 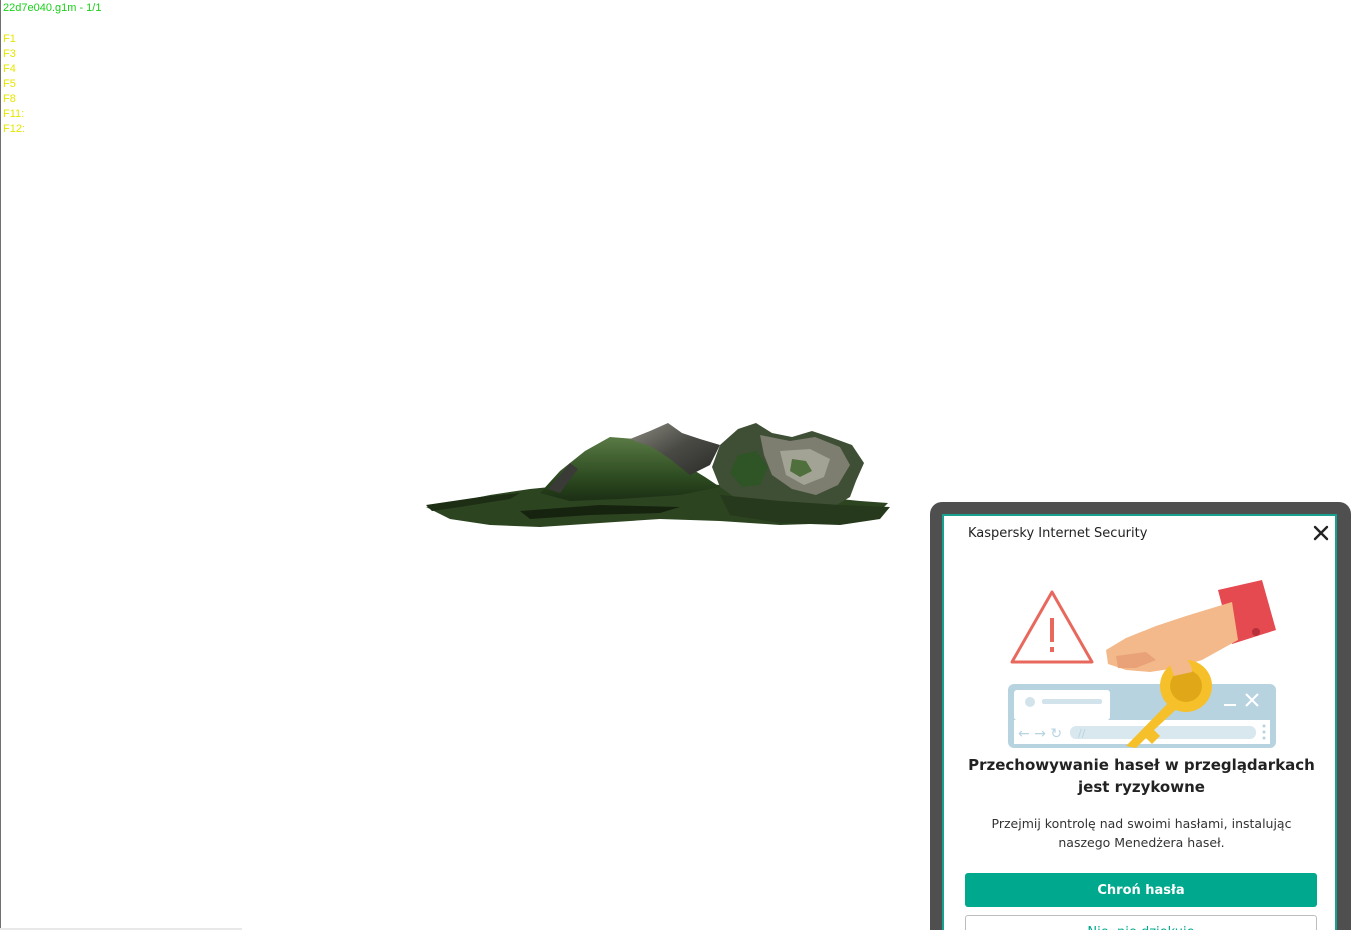 What do you see at coordinates (660, 475) in the screenshot?
I see `terrain-model` at bounding box center [660, 475].